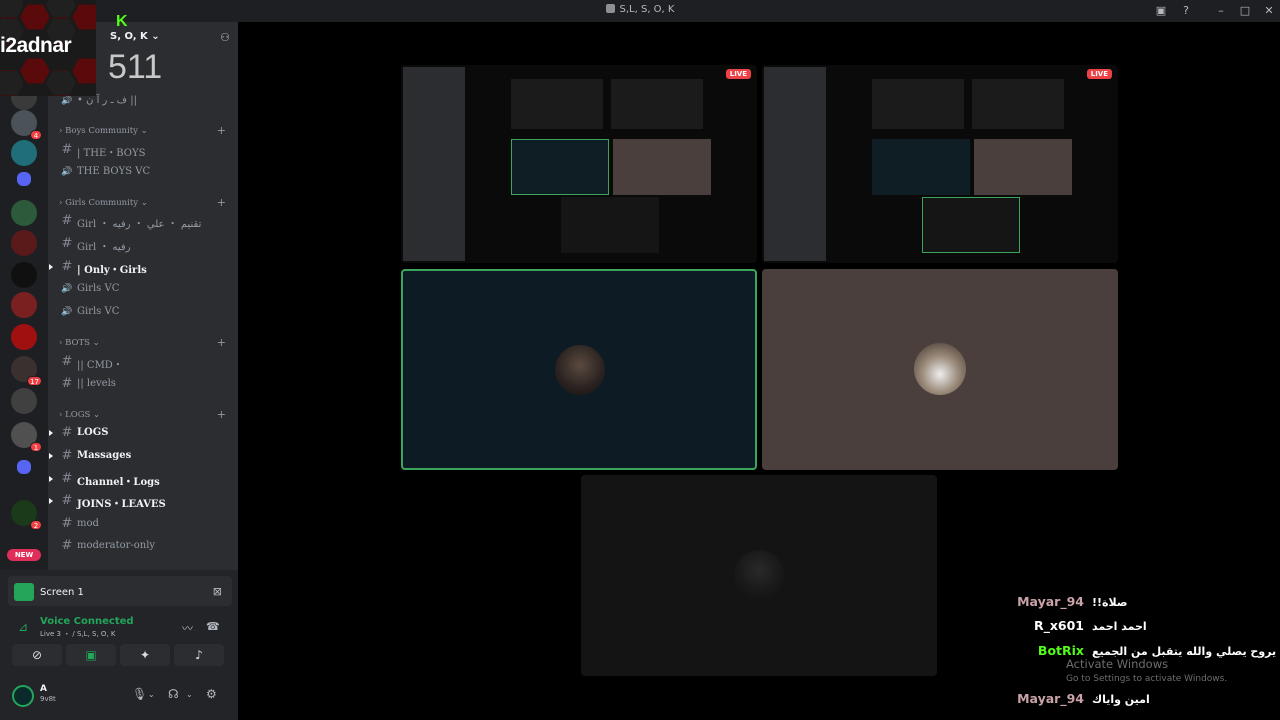  I want to click on chat-message: R_x601 احمد احمد, so click(1137, 627).